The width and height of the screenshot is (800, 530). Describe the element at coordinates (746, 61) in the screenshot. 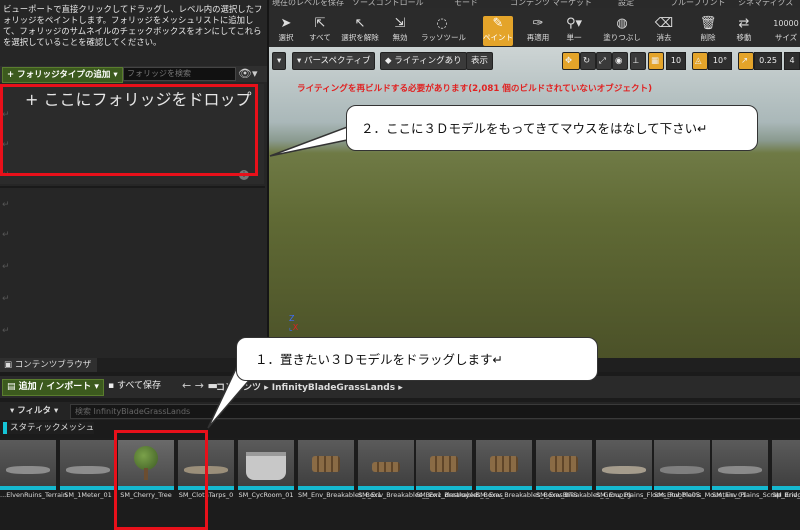

I see `scale-snap-icon: ↗` at that location.